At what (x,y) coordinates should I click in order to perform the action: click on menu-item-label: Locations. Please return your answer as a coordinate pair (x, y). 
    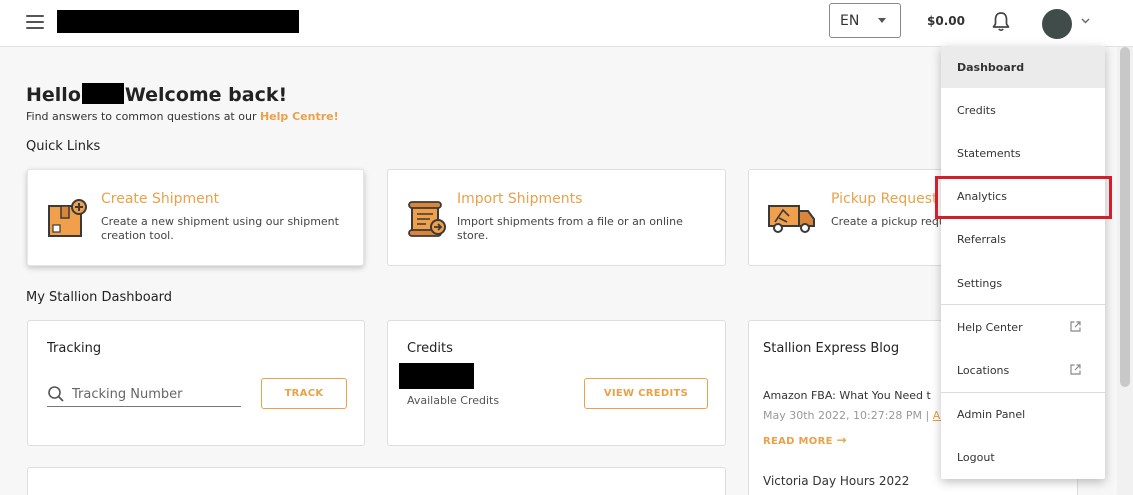
    Looking at the image, I should click on (983, 370).